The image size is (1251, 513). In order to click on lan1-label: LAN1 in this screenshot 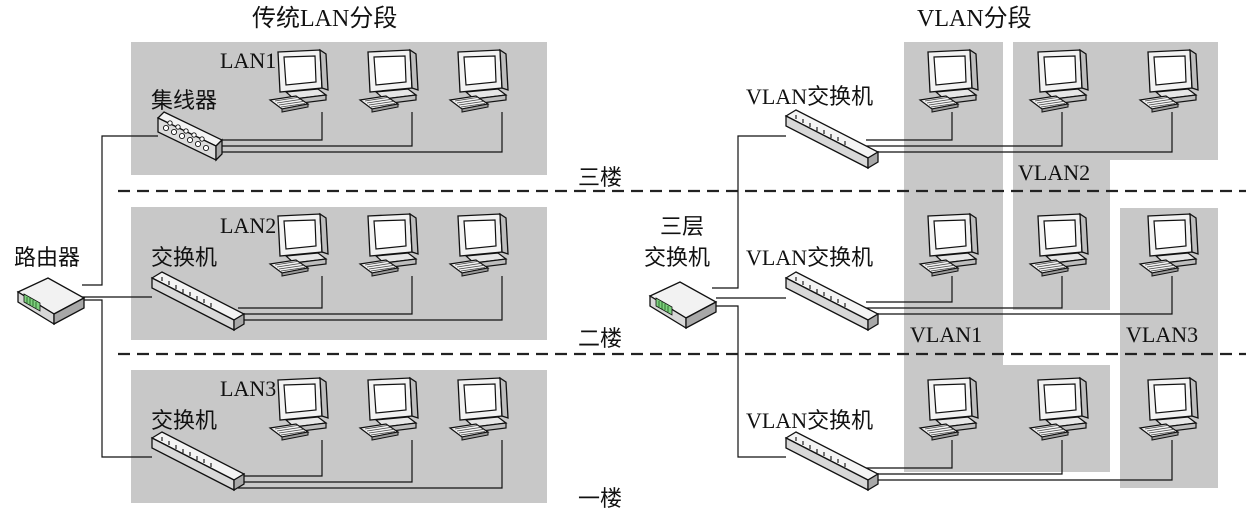, I will do `click(248, 60)`.